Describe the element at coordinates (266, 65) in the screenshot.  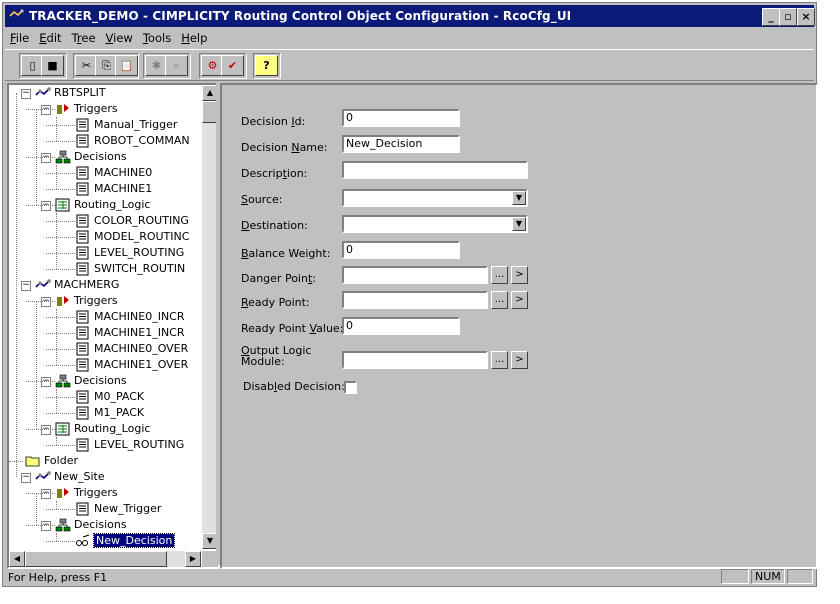
I see `help-button: ?` at that location.